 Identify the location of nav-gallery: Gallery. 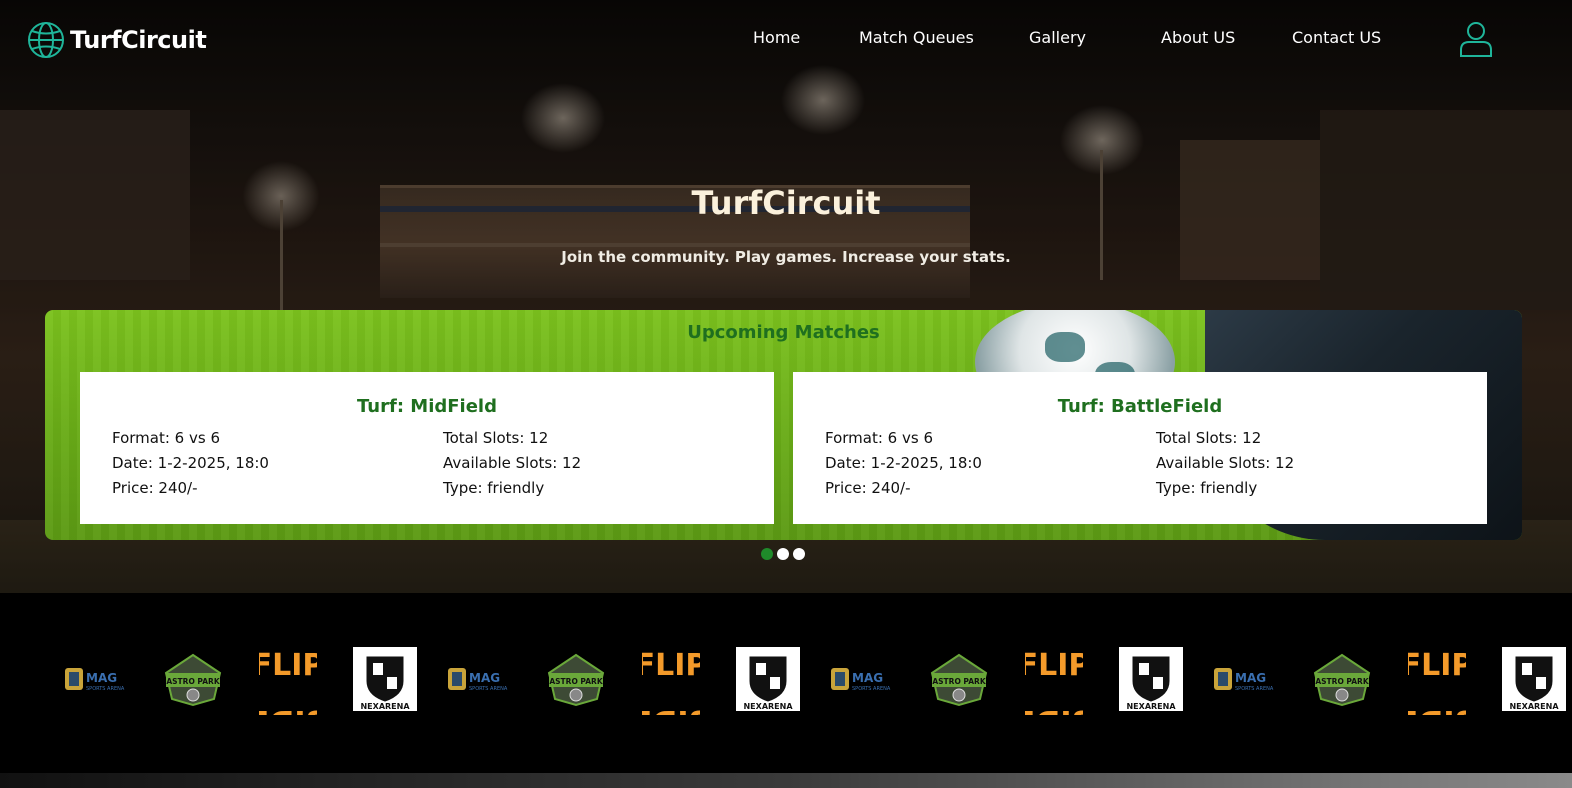
(1057, 37).